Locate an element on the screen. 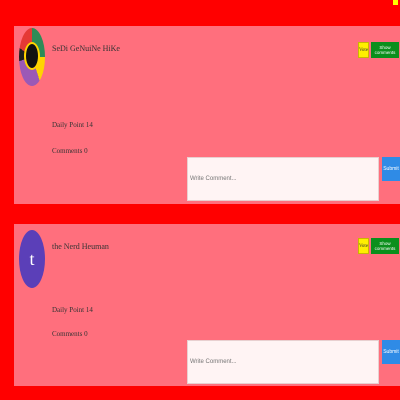  post-username: the Nerd Heuman is located at coordinates (80, 246).